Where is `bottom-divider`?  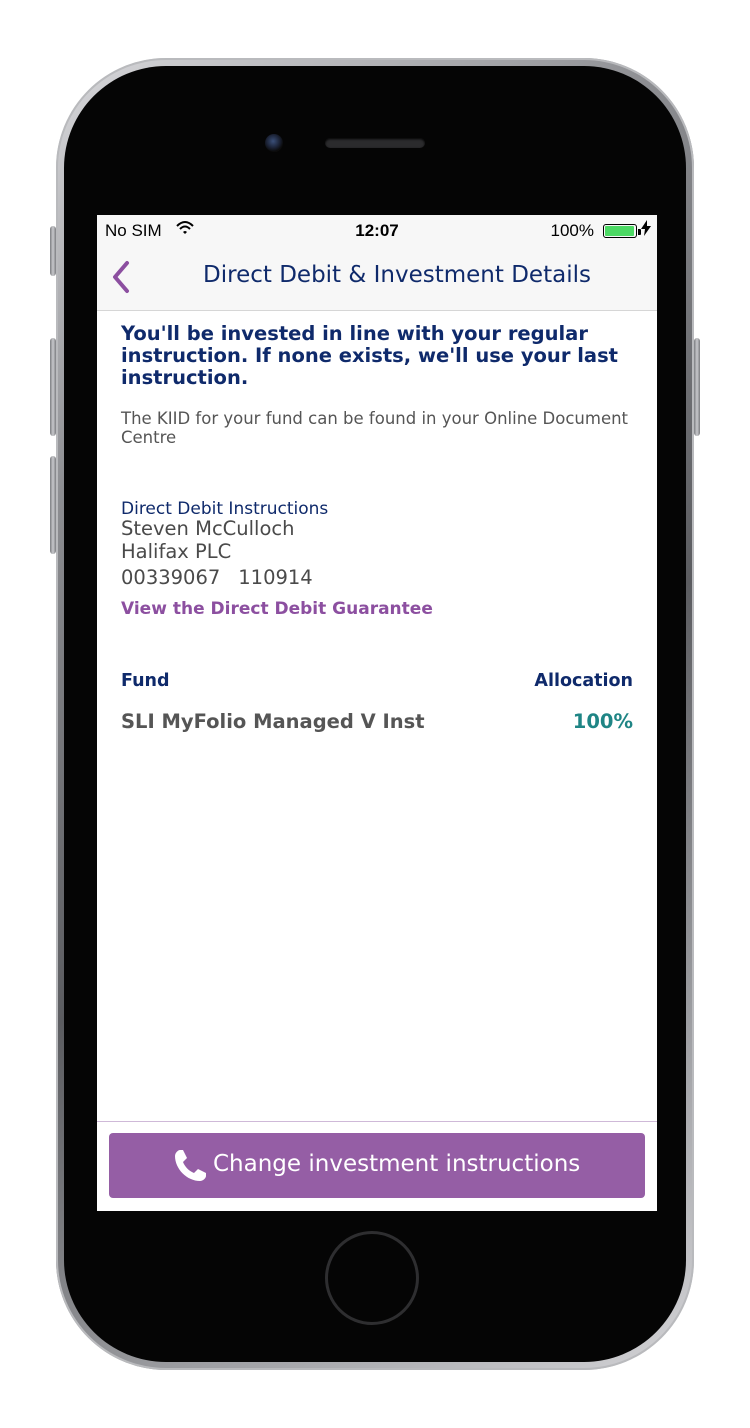
bottom-divider is located at coordinates (377, 1121).